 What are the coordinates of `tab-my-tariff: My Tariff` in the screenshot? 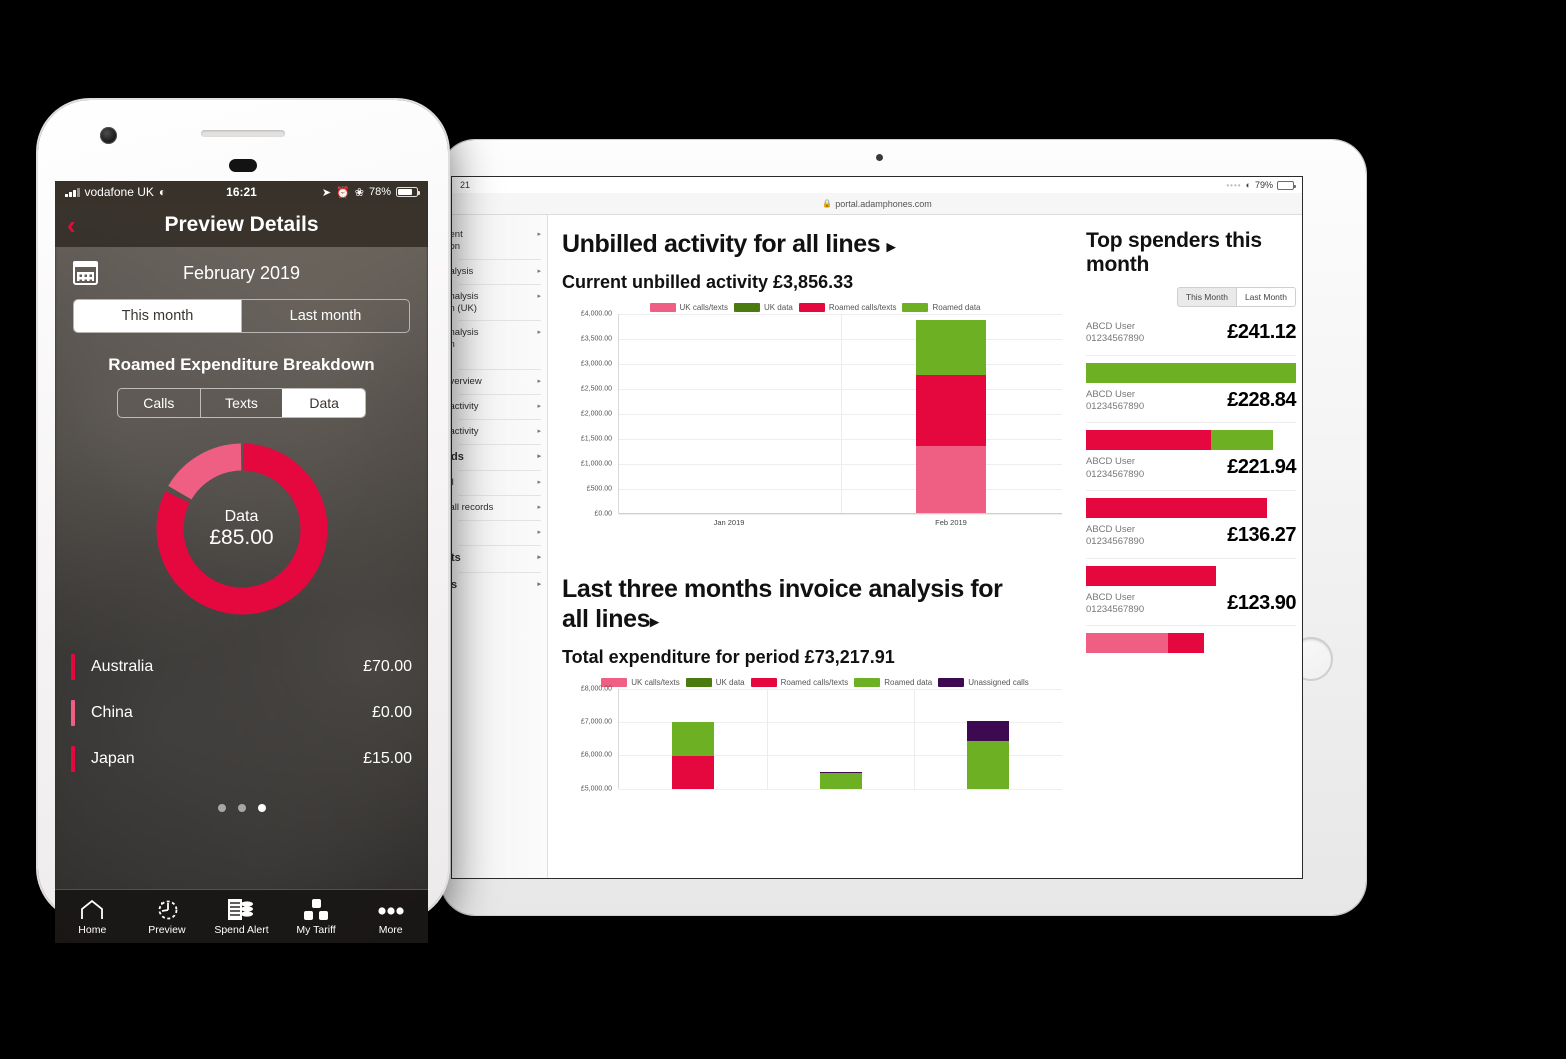 It's located at (316, 916).